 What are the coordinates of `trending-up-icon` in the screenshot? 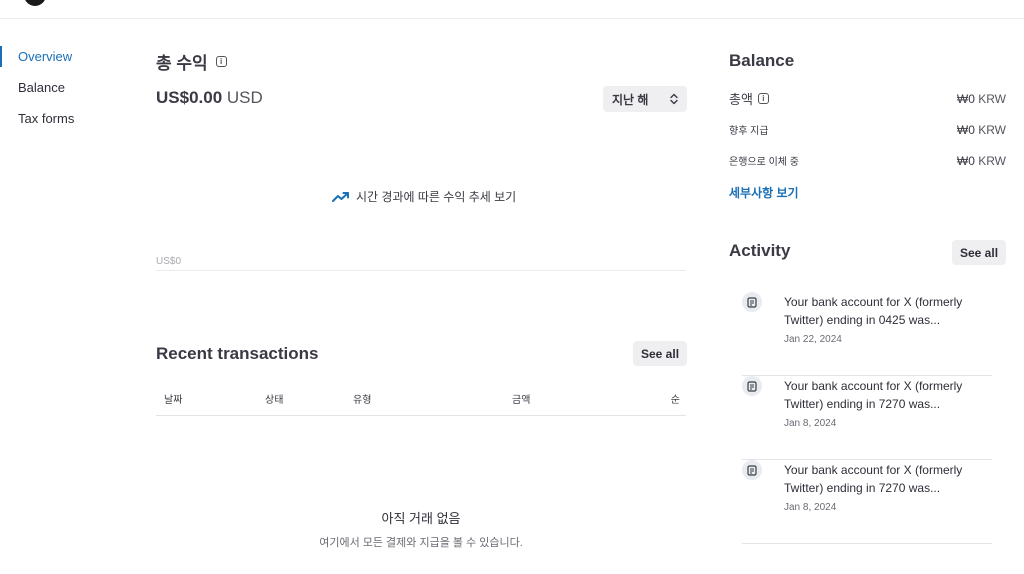 It's located at (340, 196).